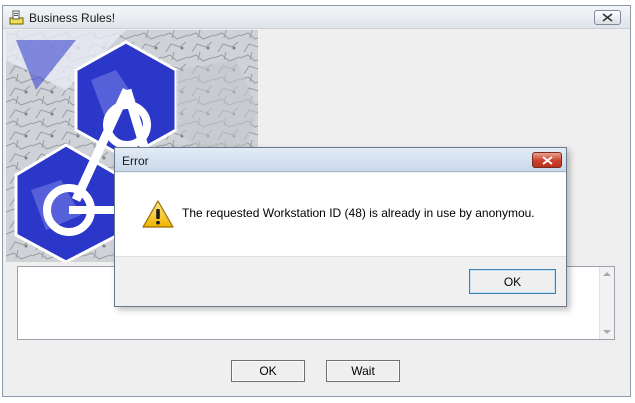  I want to click on window-title: Business Rules!, so click(72, 18).